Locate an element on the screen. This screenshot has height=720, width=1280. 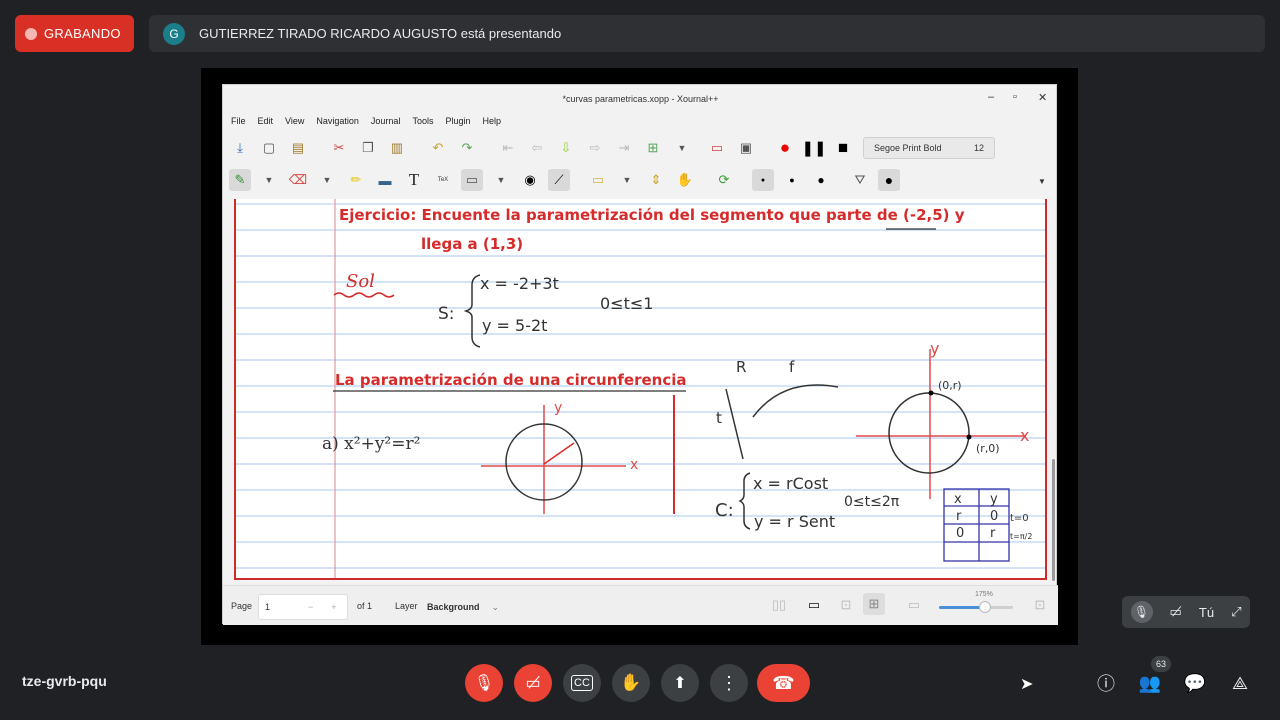
zoom-page-icon: ⊞ is located at coordinates (874, 604).